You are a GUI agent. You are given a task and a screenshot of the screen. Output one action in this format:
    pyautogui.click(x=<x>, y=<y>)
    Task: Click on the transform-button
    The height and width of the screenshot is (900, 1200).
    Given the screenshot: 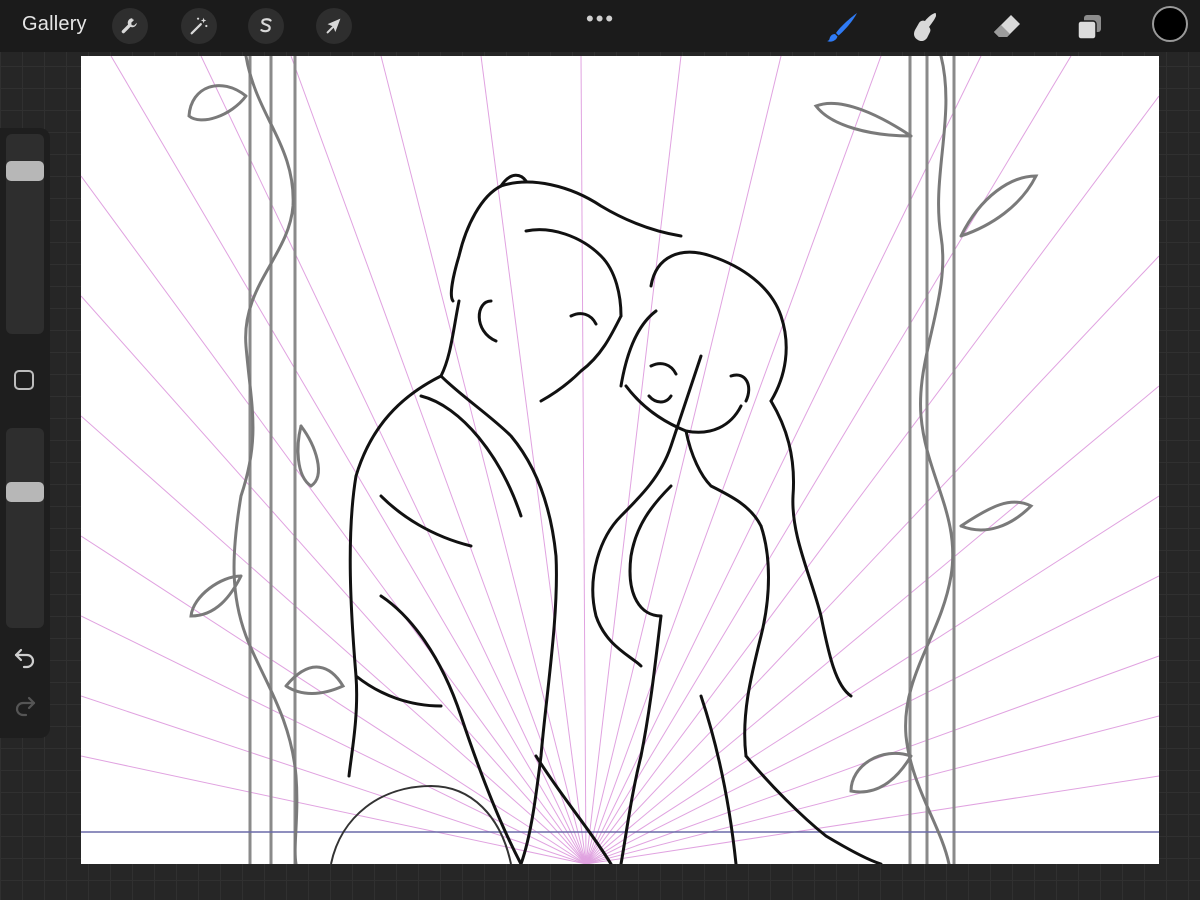 What is the action you would take?
    pyautogui.click(x=334, y=26)
    